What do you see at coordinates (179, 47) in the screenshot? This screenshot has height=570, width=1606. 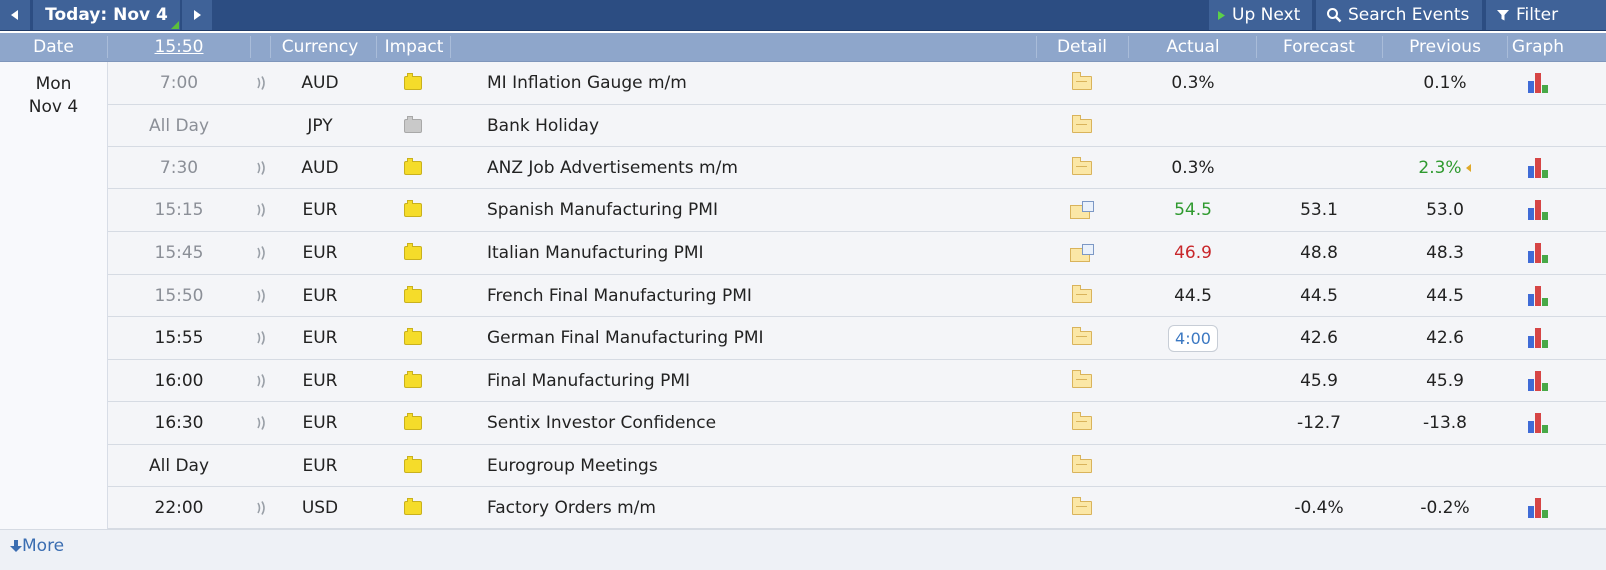 I see `header-current-time: 15:50` at bounding box center [179, 47].